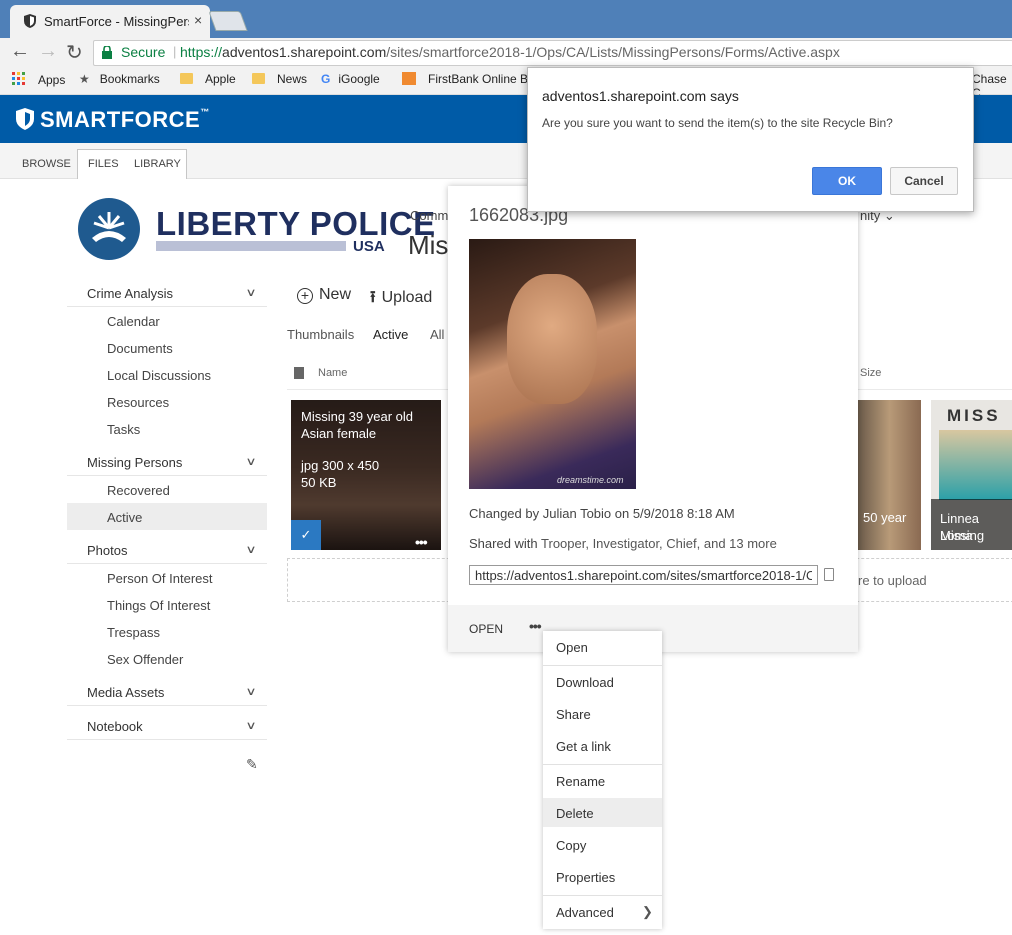 The width and height of the screenshot is (1012, 935). What do you see at coordinates (119, 79) in the screenshot?
I see `bookmark-bookmarks: ★ Bookmarks` at bounding box center [119, 79].